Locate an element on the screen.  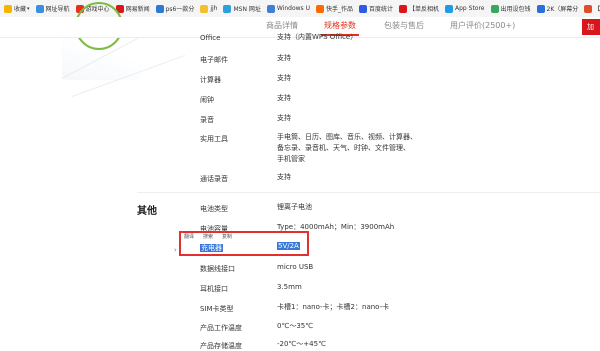
spec-label-office: Office is located at coordinates (210, 38).